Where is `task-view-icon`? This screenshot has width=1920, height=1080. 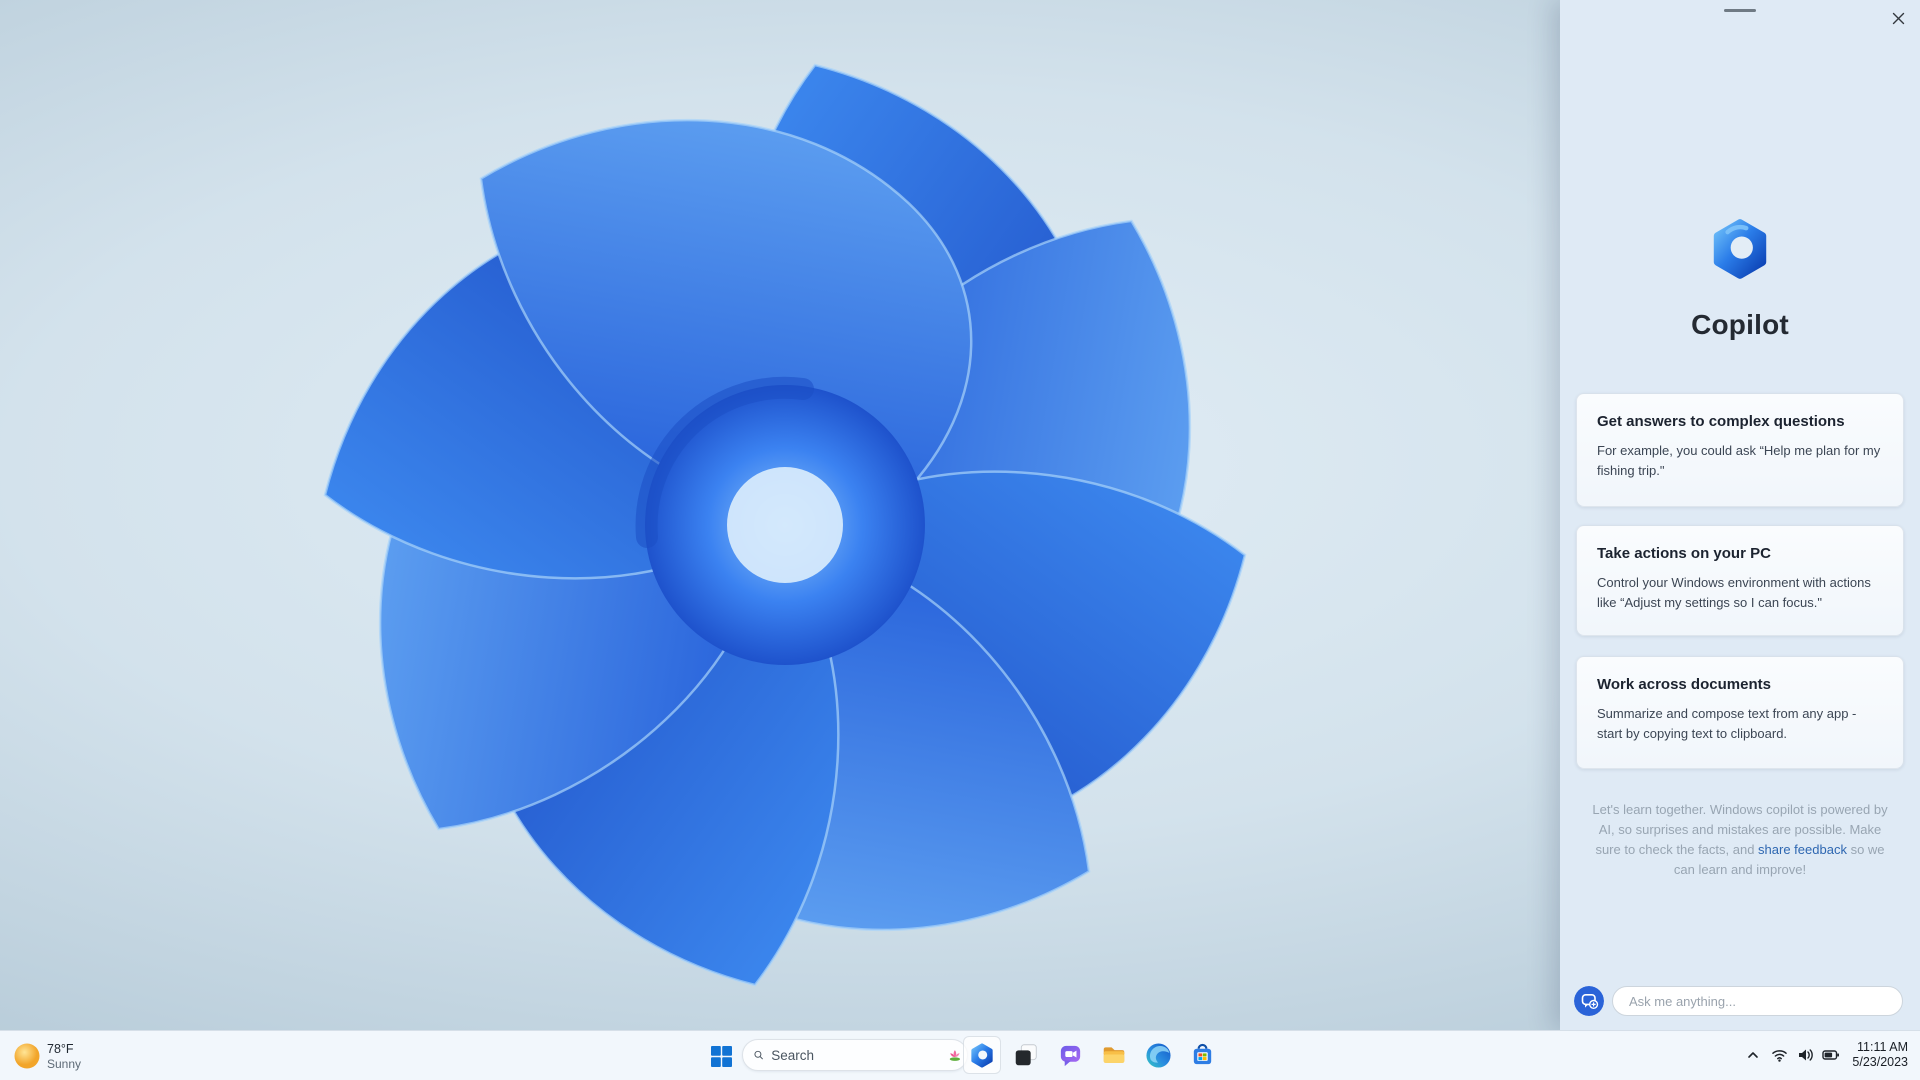 task-view-icon is located at coordinates (1026, 1055).